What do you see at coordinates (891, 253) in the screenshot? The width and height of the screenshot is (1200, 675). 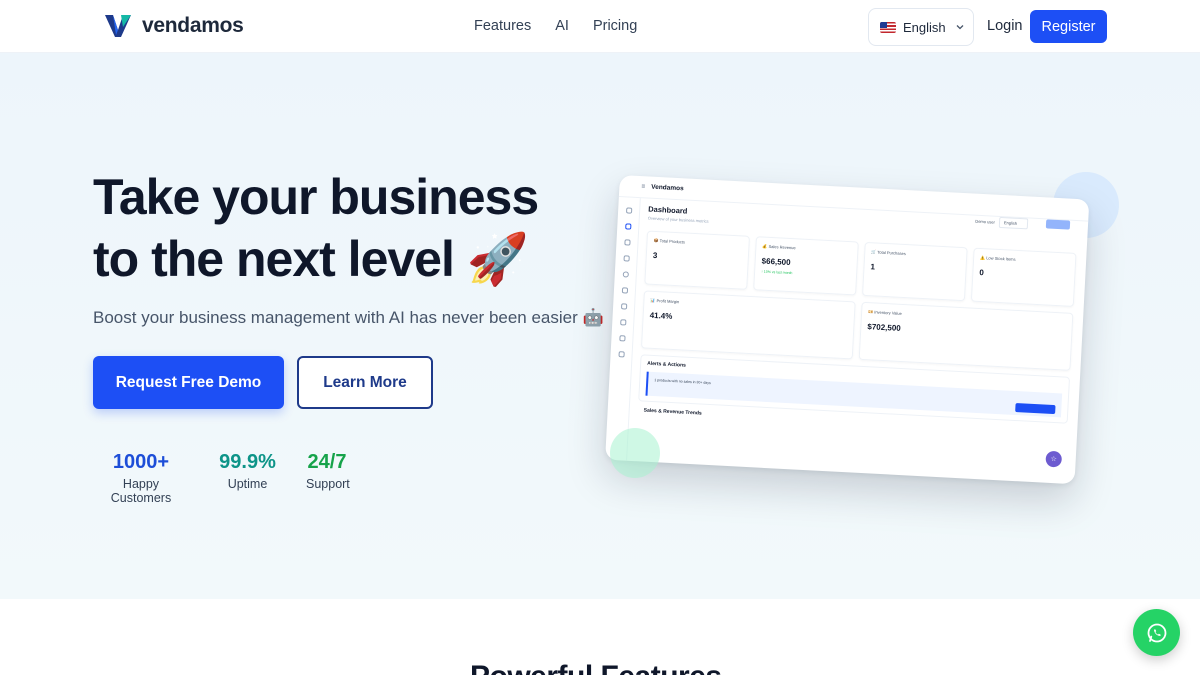 I see `metric-label: Total Purchases` at bounding box center [891, 253].